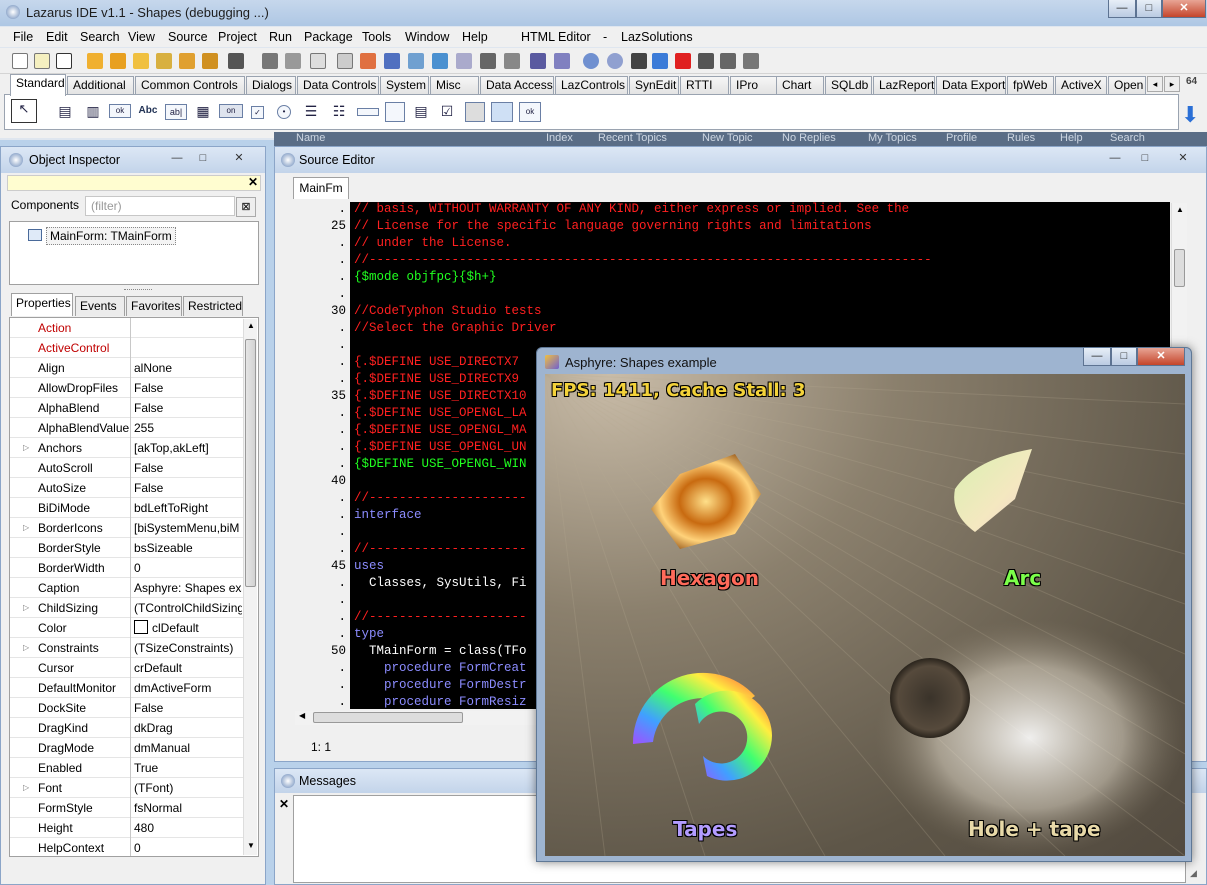 The height and width of the screenshot is (885, 1207). Describe the element at coordinates (64, 61) in the screenshot. I see `new-unit-icon` at that location.